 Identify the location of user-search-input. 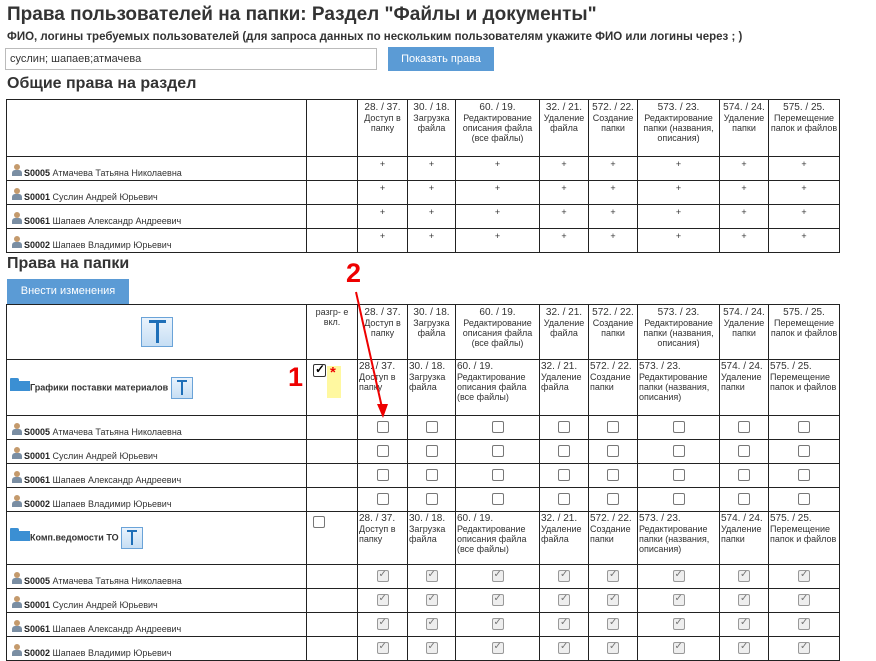
(191, 59).